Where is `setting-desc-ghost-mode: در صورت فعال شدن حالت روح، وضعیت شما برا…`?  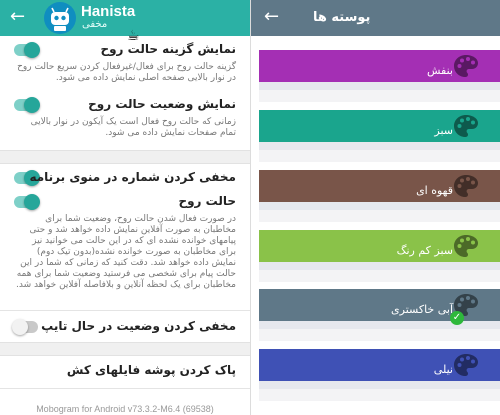 setting-desc-ghost-mode: در صورت فعال شدن حالت روح، وضعیت شما برا… is located at coordinates (126, 252).